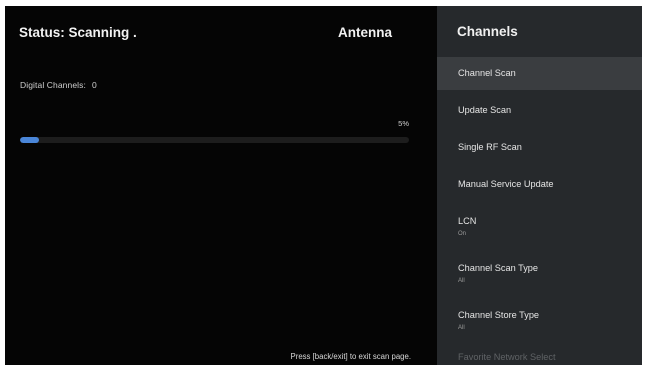 The image size is (648, 371). I want to click on exit-hint: Press [back/exit] to exit scan page., so click(350, 356).